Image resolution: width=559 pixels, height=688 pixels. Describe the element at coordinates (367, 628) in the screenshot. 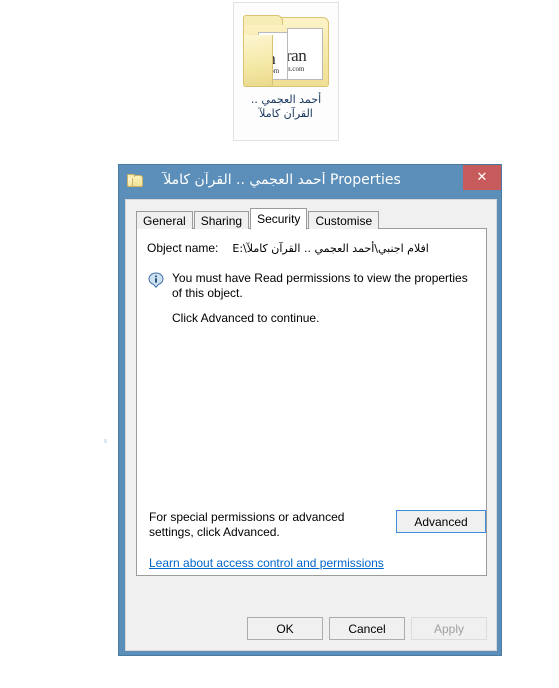

I see `cancel-button: Cancel` at that location.